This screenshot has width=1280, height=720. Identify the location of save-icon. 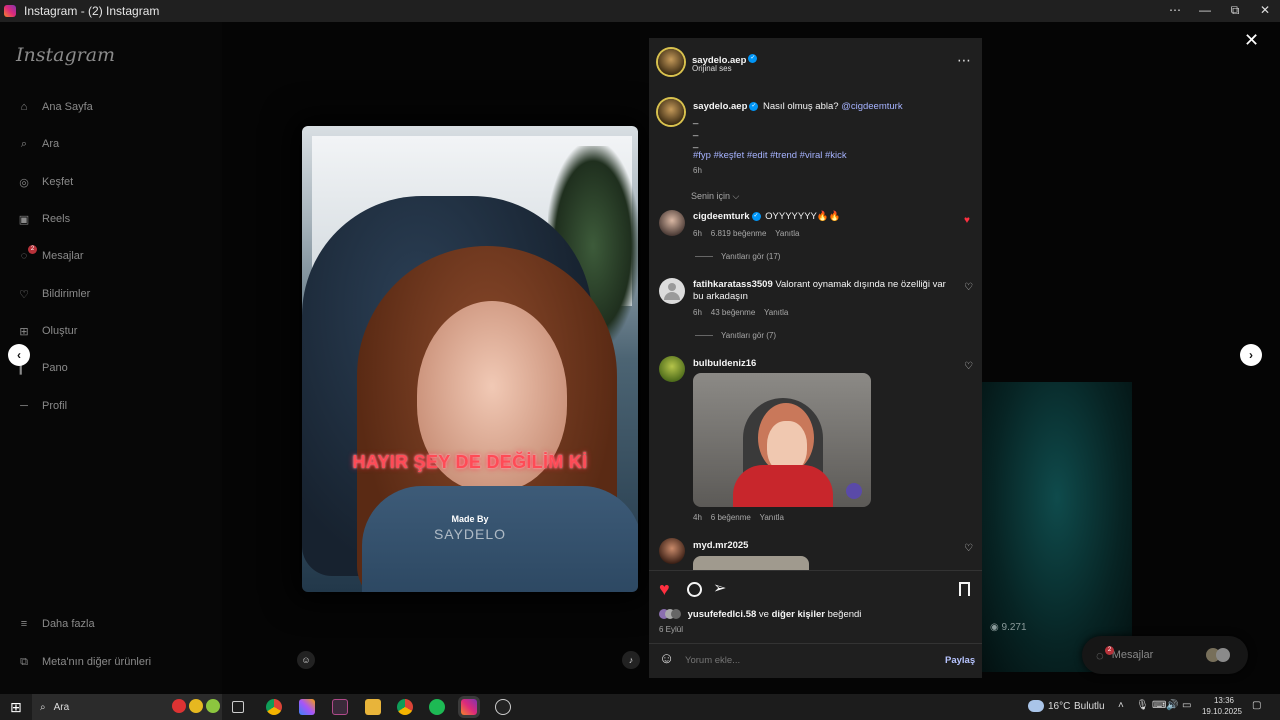
(964, 589).